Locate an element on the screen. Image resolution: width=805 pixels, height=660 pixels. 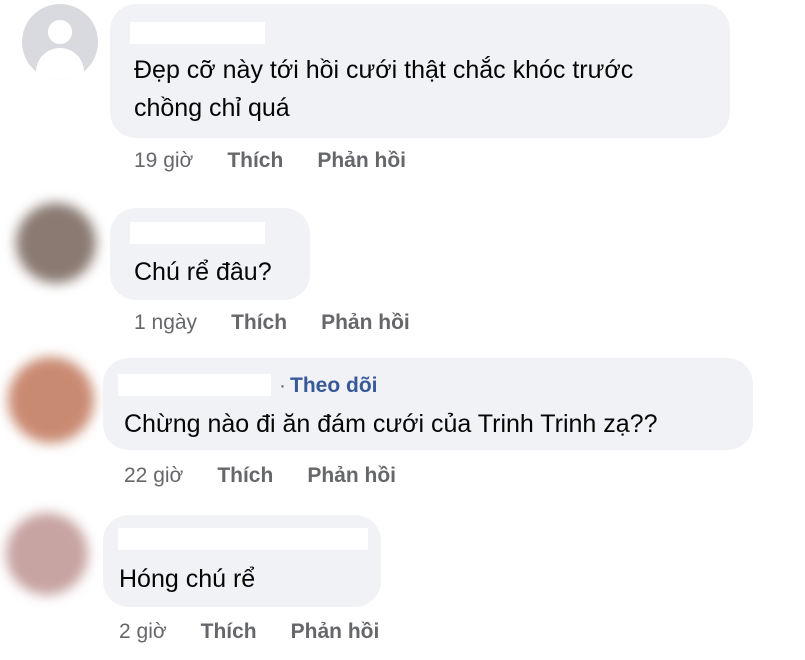
comment-actions: 1 ngày Thích Phản hồi is located at coordinates (272, 323).